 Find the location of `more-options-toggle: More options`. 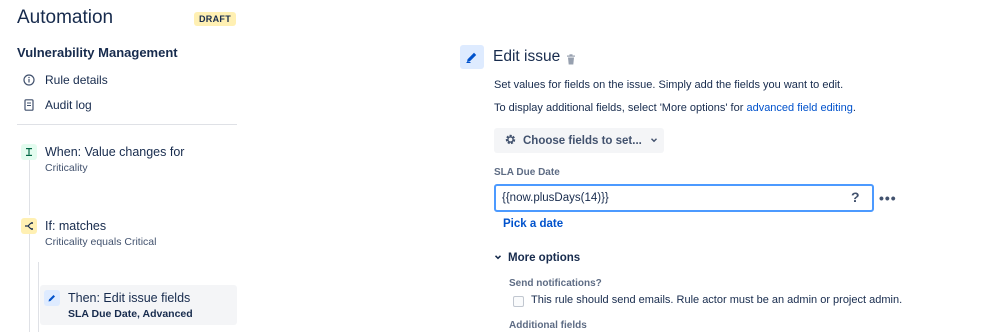

more-options-toggle: More options is located at coordinates (537, 258).